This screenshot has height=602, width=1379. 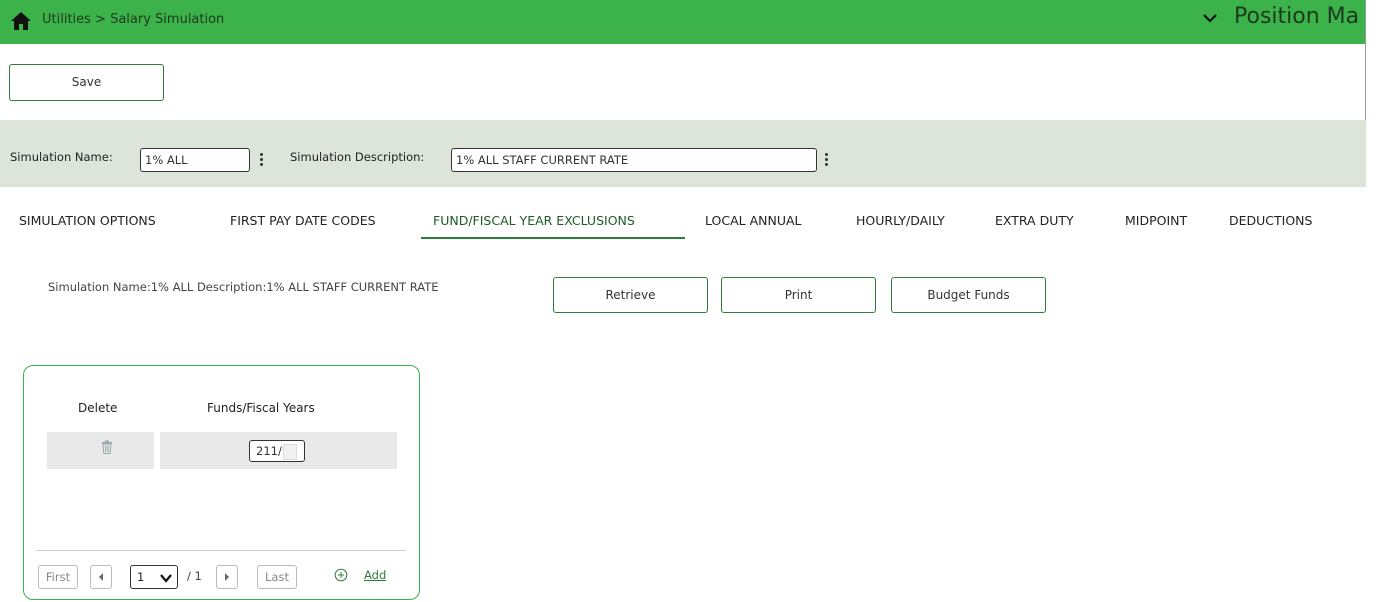 What do you see at coordinates (133, 19) in the screenshot?
I see `breadcrumb: Utilities > Salary Simulation` at bounding box center [133, 19].